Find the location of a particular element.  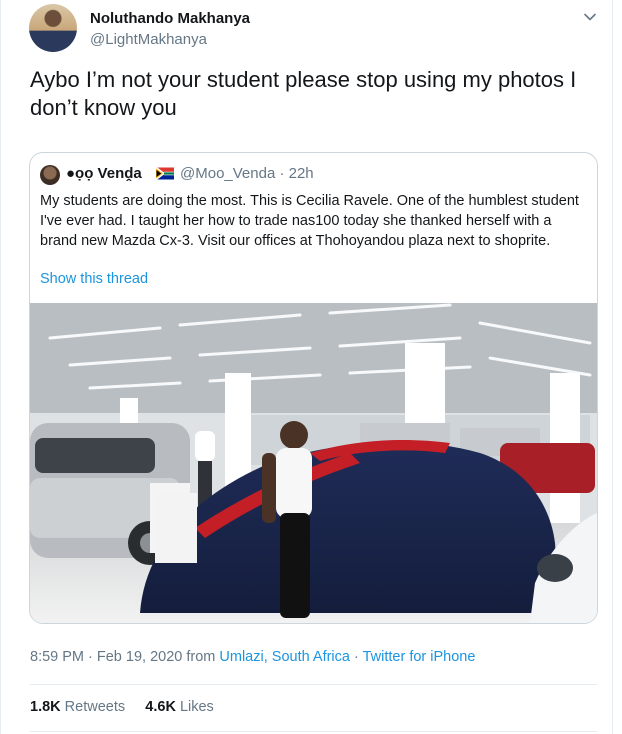

author-name: Noluthando Makhanya is located at coordinates (170, 18).